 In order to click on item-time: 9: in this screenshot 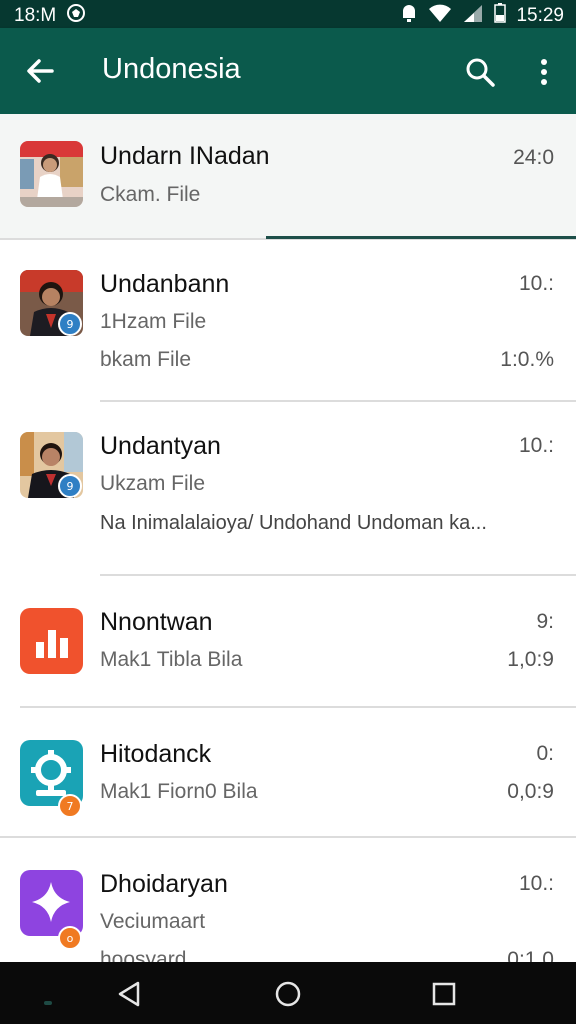, I will do `click(545, 621)`.